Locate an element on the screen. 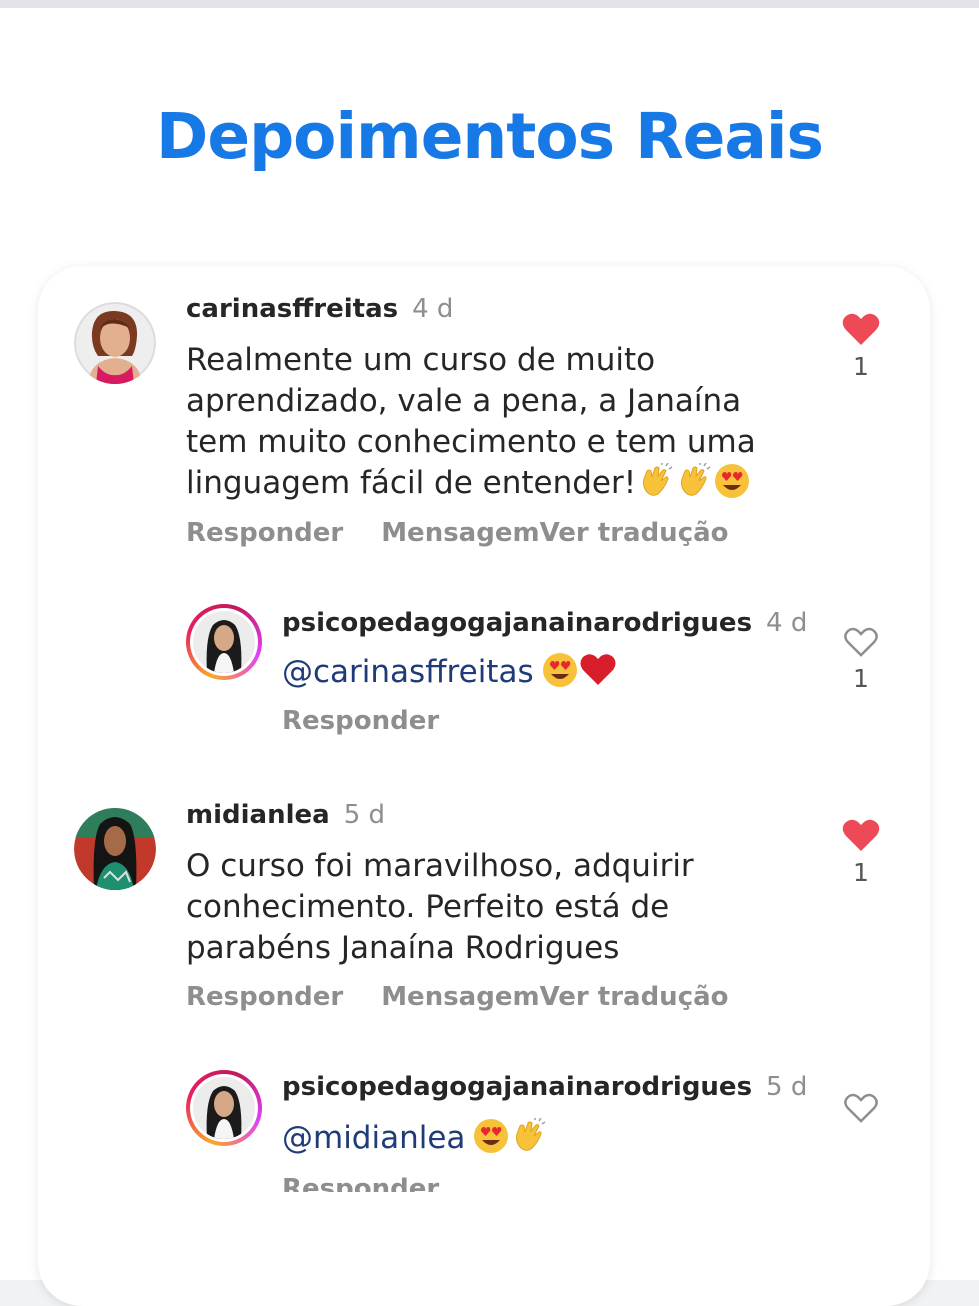 The width and height of the screenshot is (979, 1306). mention-link: @midianlea is located at coordinates (373, 1138).